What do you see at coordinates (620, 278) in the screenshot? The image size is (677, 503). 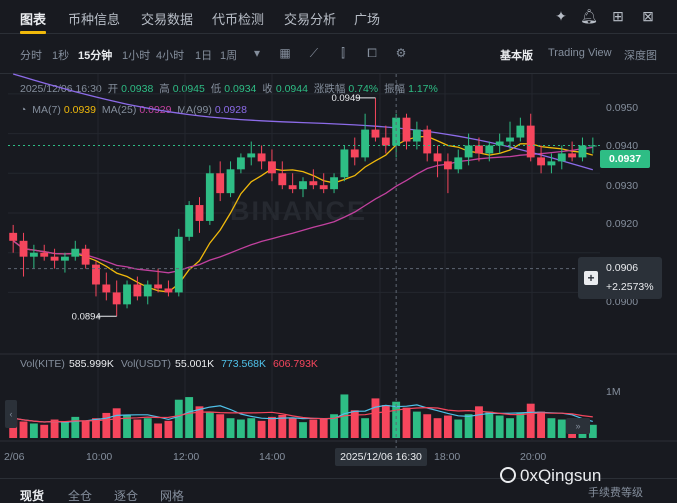 I see `cursor-price-box: + 0.0906 +2.2573%` at bounding box center [620, 278].